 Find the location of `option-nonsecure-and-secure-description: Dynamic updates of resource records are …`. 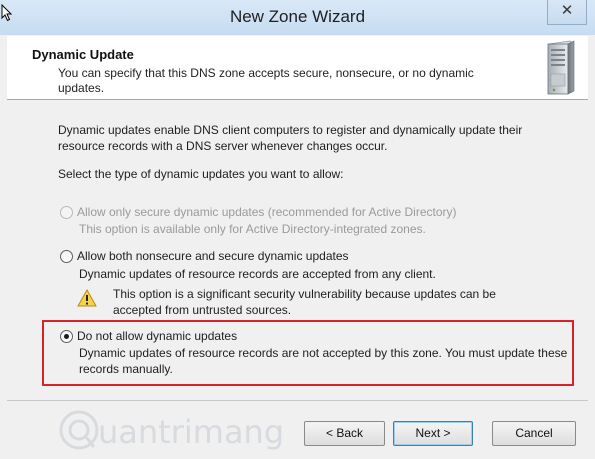

option-nonsecure-and-secure-description: Dynamic updates of resource records are … is located at coordinates (257, 274).